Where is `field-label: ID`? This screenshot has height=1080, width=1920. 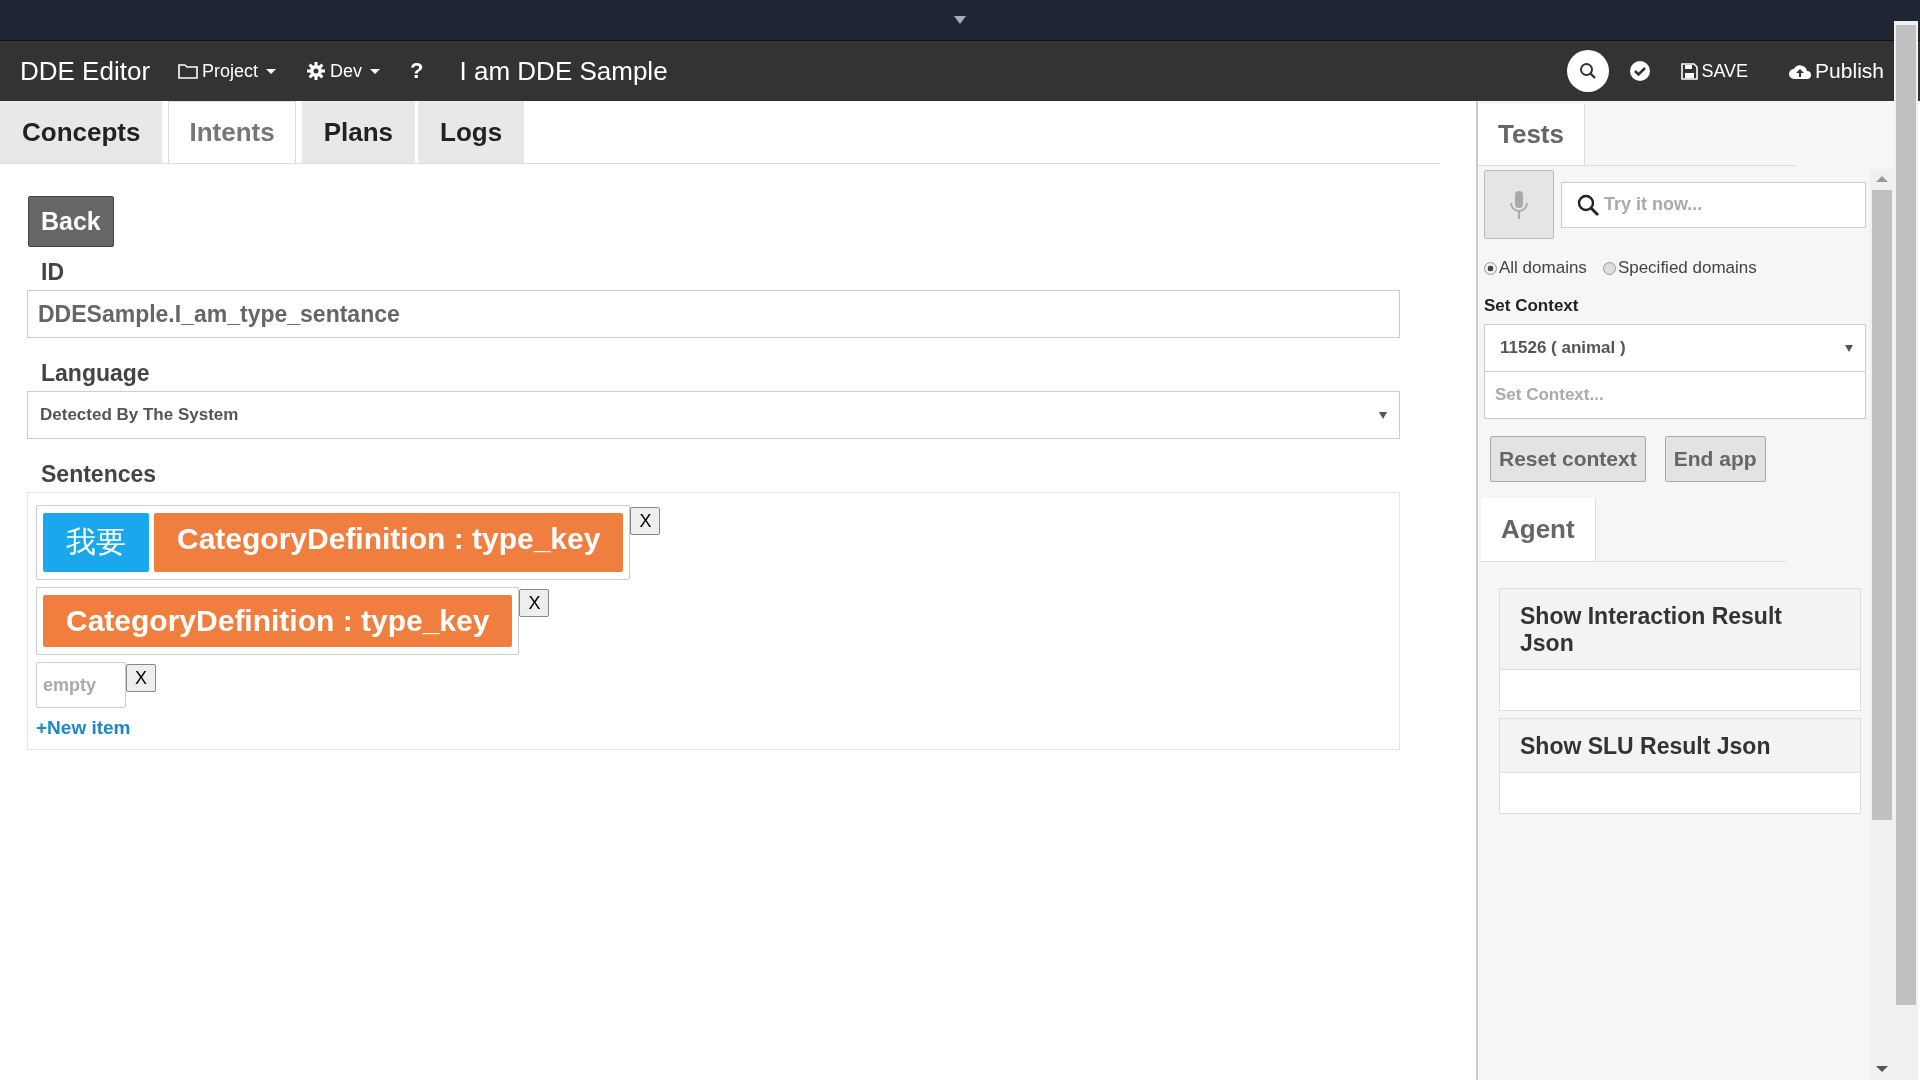 field-label: ID is located at coordinates (53, 272).